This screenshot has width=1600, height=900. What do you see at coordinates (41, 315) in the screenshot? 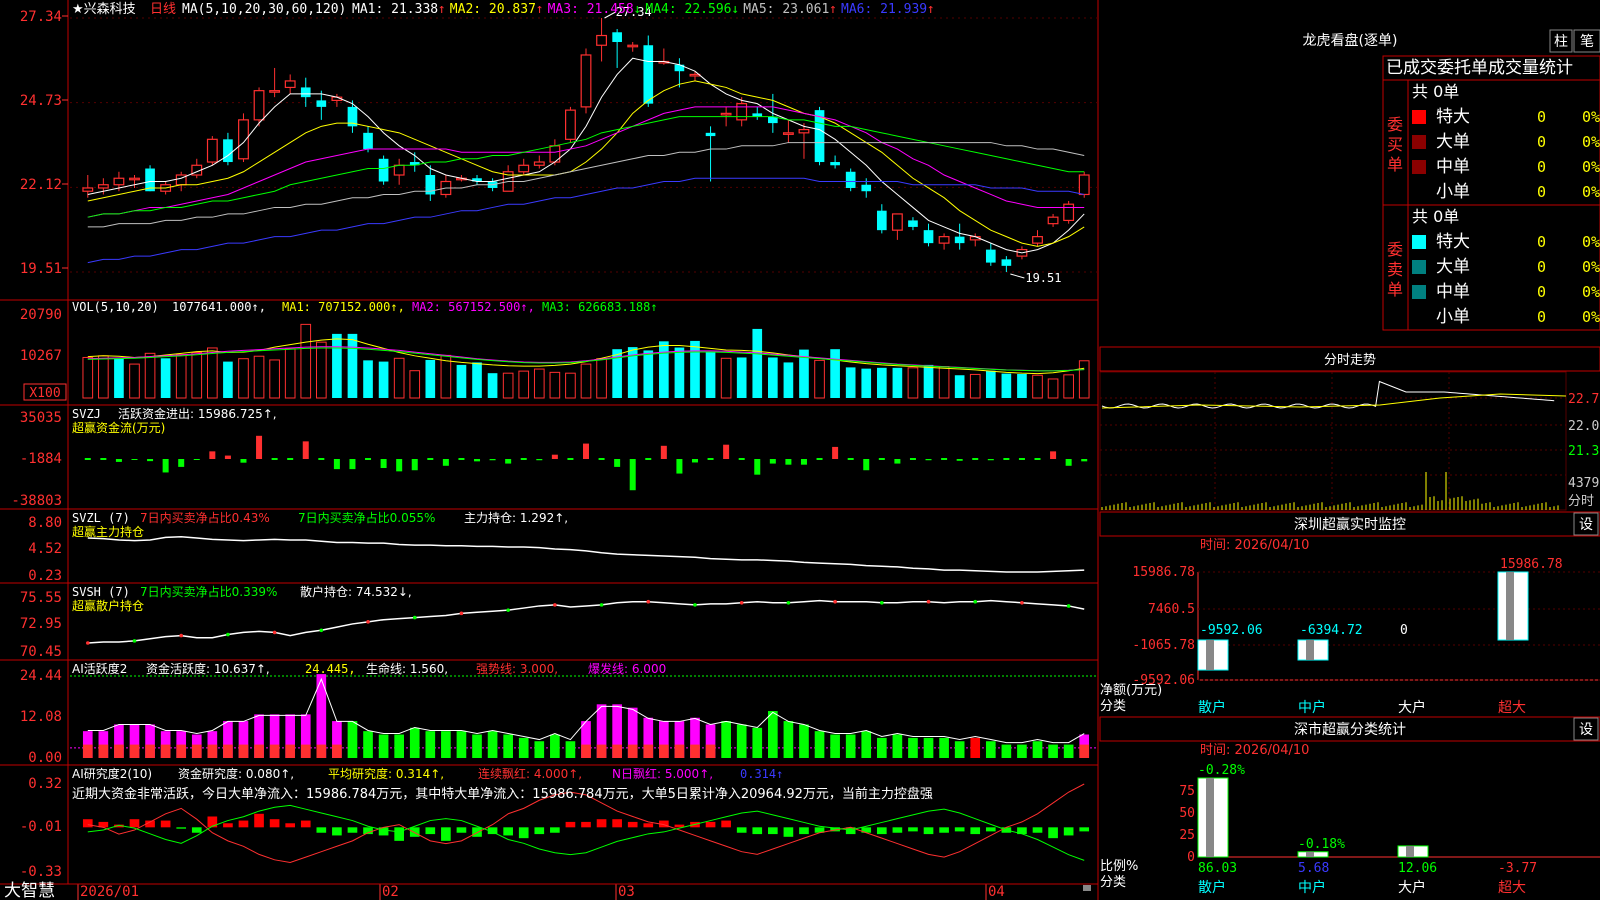
I see `vol-axis-tick: 20790` at bounding box center [41, 315].